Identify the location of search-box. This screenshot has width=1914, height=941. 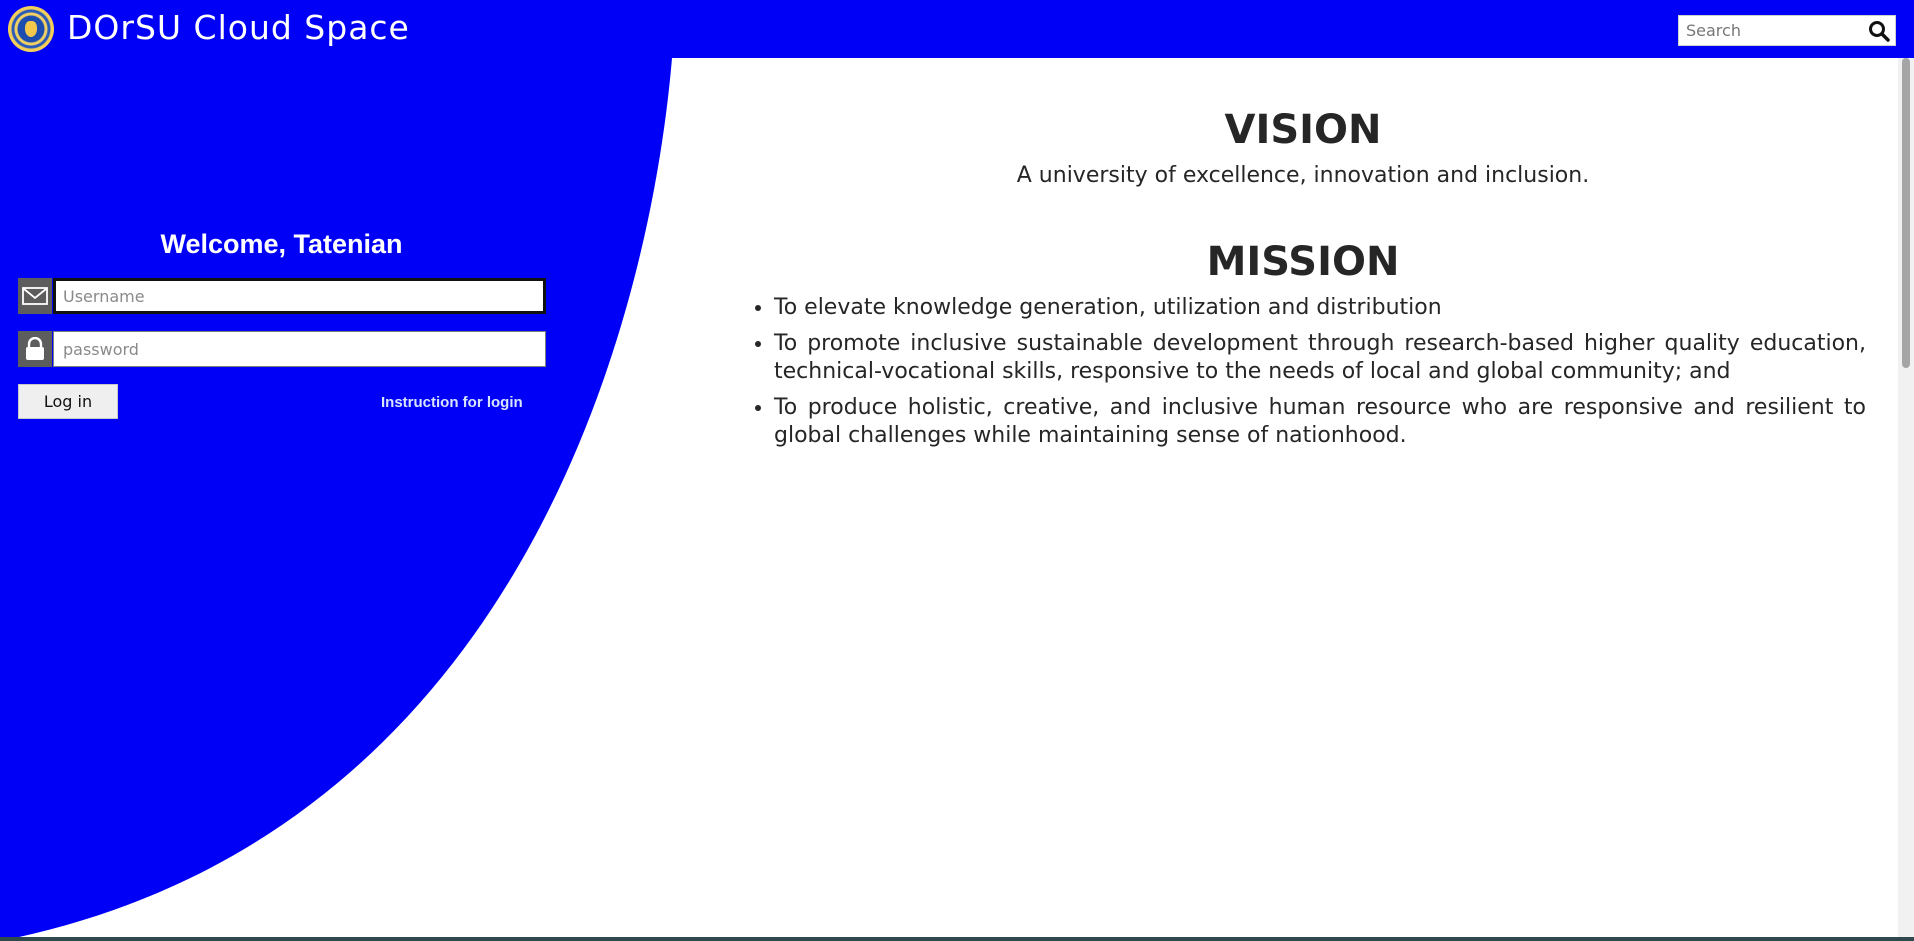
(1787, 30).